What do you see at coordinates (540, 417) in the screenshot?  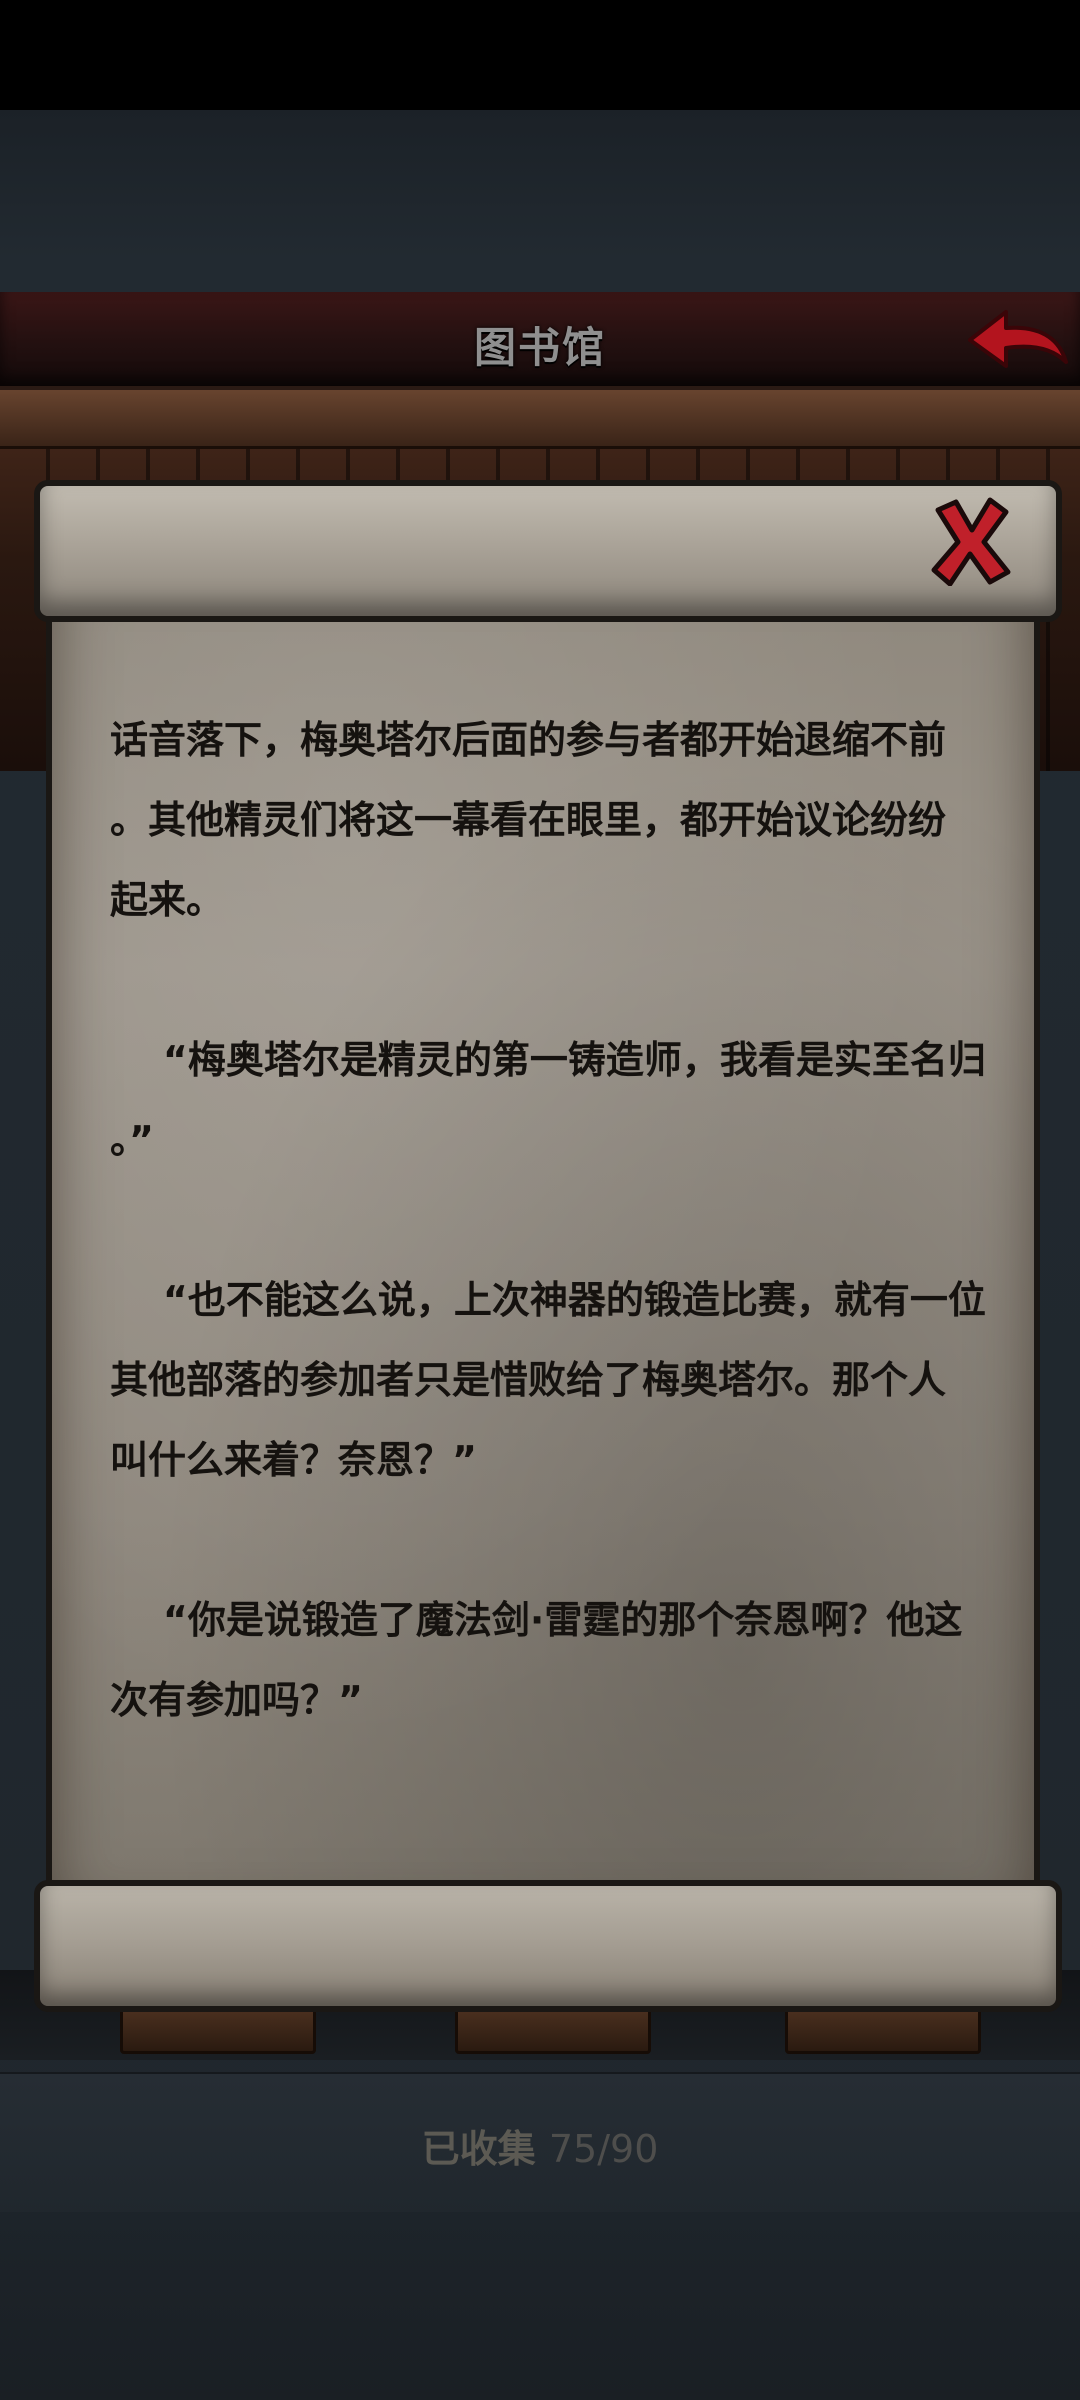 I see `library-trim` at bounding box center [540, 417].